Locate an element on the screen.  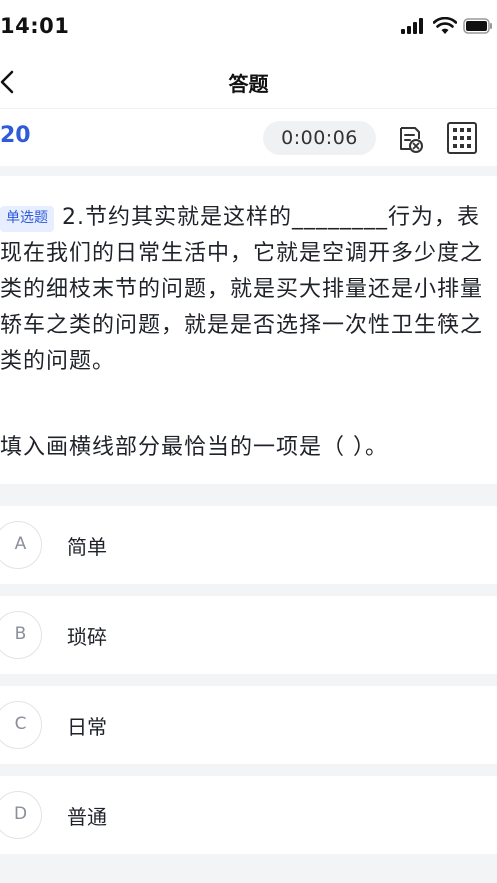
note-icon is located at coordinates (410, 139).